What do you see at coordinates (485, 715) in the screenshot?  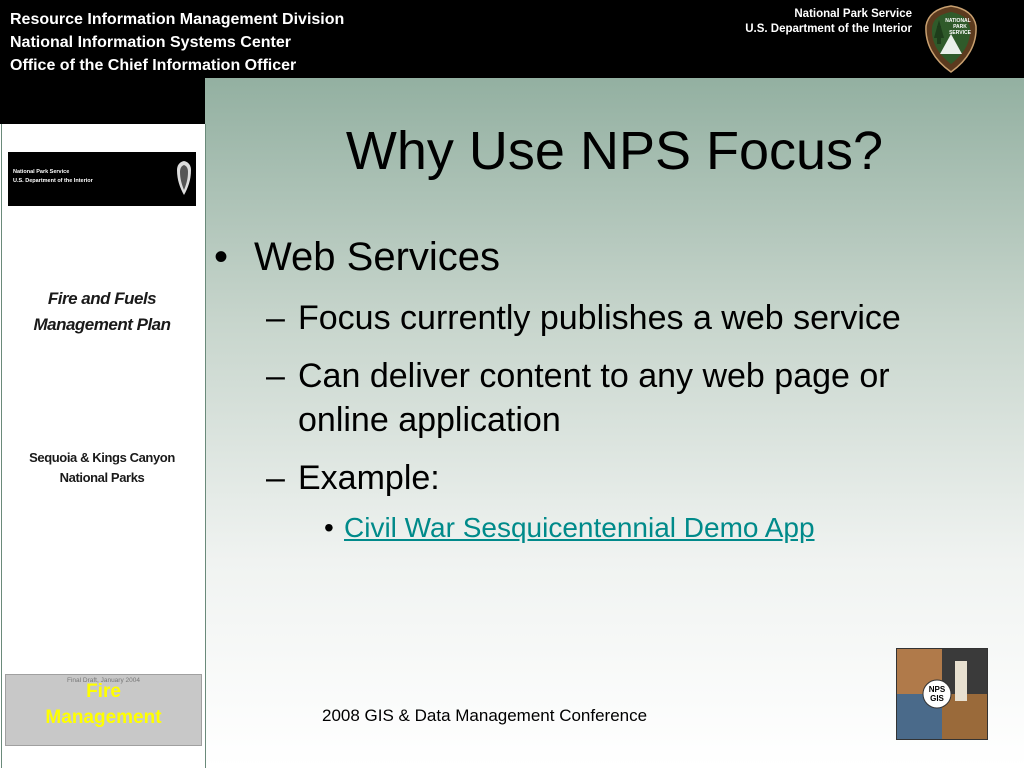 I see `conference-footer: 2008 GIS & Data Management Conference` at bounding box center [485, 715].